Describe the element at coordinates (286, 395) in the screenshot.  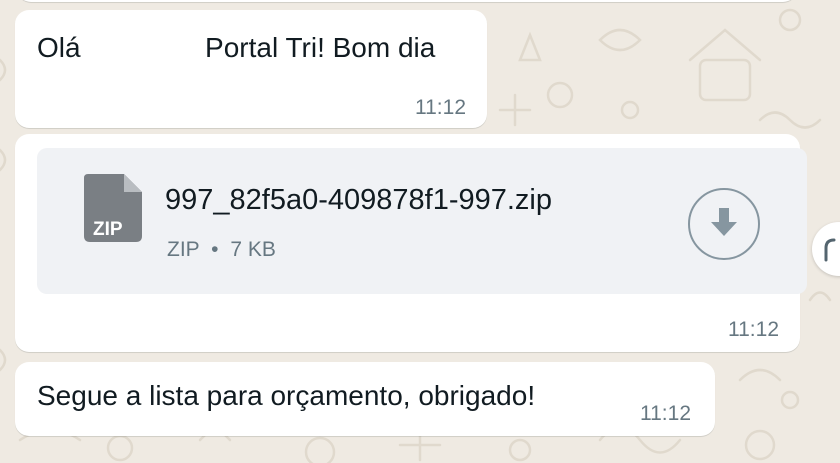
I see `message-text: Segue a lista para orçamento, obrigado!` at that location.